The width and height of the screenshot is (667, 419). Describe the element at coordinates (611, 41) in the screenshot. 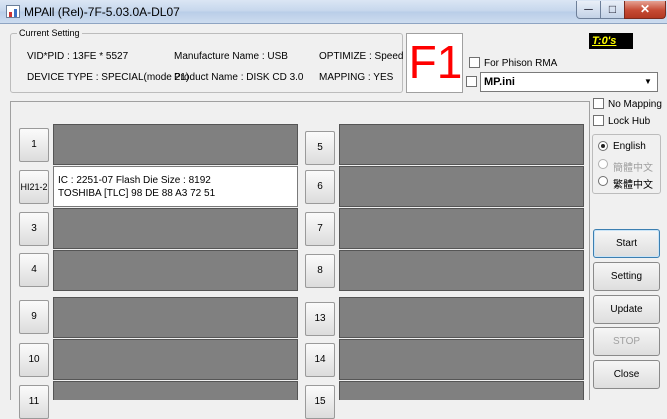

I see `timer-display: T:0's` at that location.